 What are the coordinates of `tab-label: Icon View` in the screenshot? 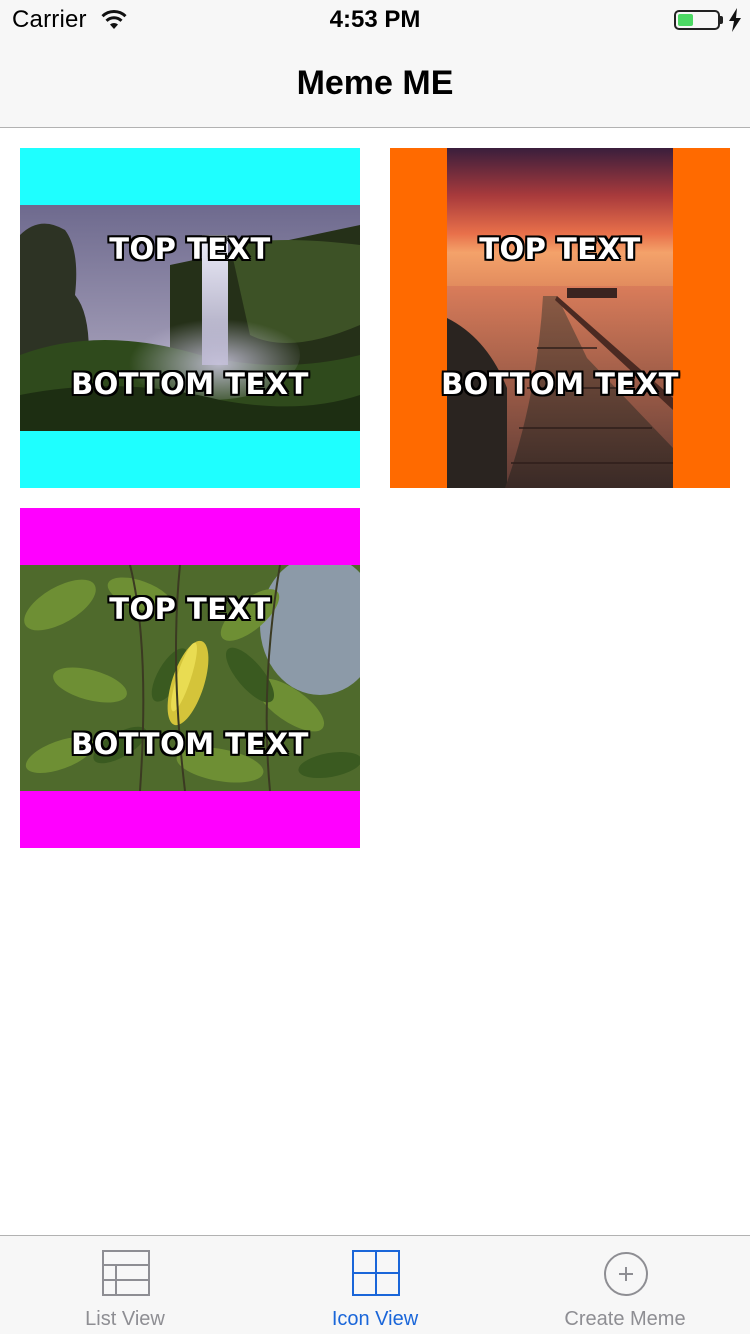 It's located at (375, 1319).